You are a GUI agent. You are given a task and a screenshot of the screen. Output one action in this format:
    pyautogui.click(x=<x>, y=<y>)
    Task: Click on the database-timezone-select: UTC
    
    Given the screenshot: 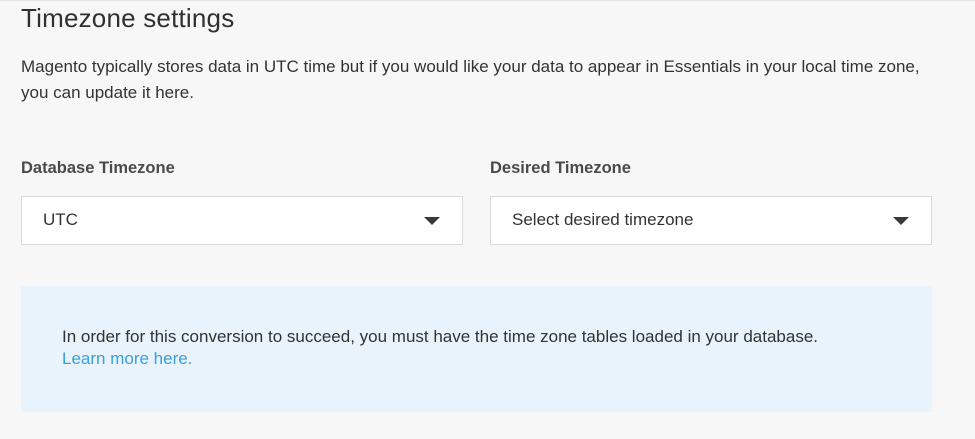 What is the action you would take?
    pyautogui.click(x=242, y=220)
    